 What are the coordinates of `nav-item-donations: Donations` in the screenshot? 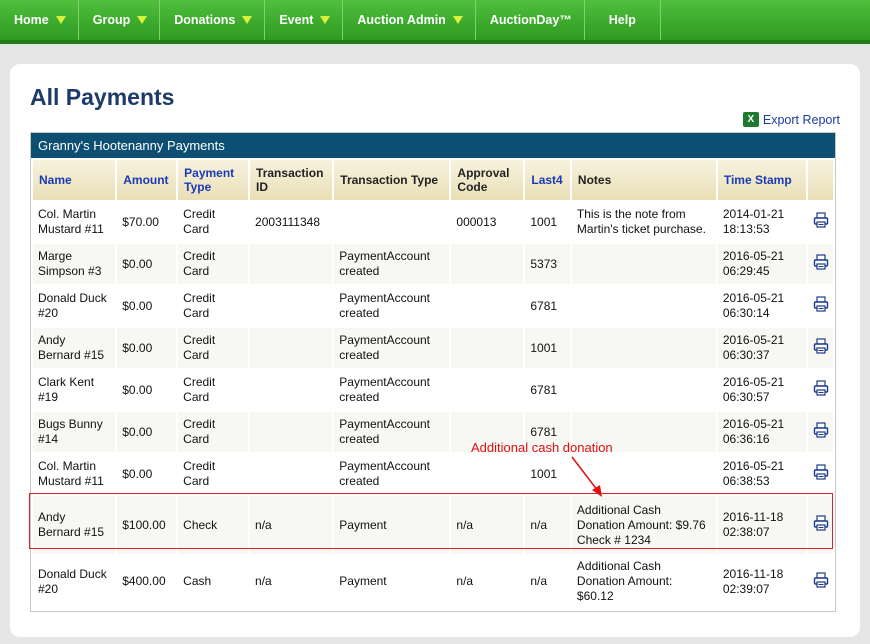 It's located at (213, 20).